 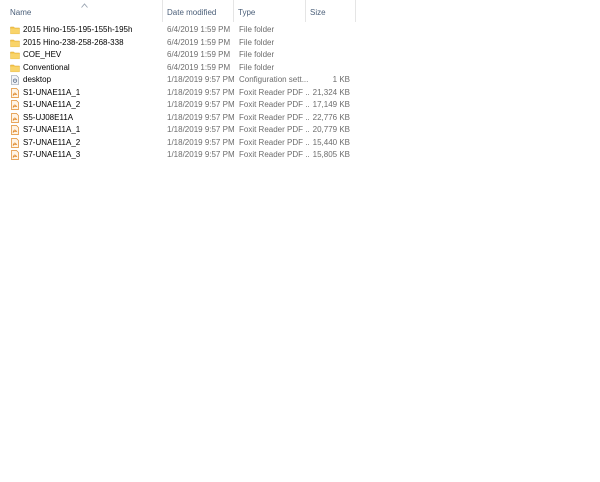 What do you see at coordinates (270, 11) in the screenshot?
I see `column-header-type: Type` at bounding box center [270, 11].